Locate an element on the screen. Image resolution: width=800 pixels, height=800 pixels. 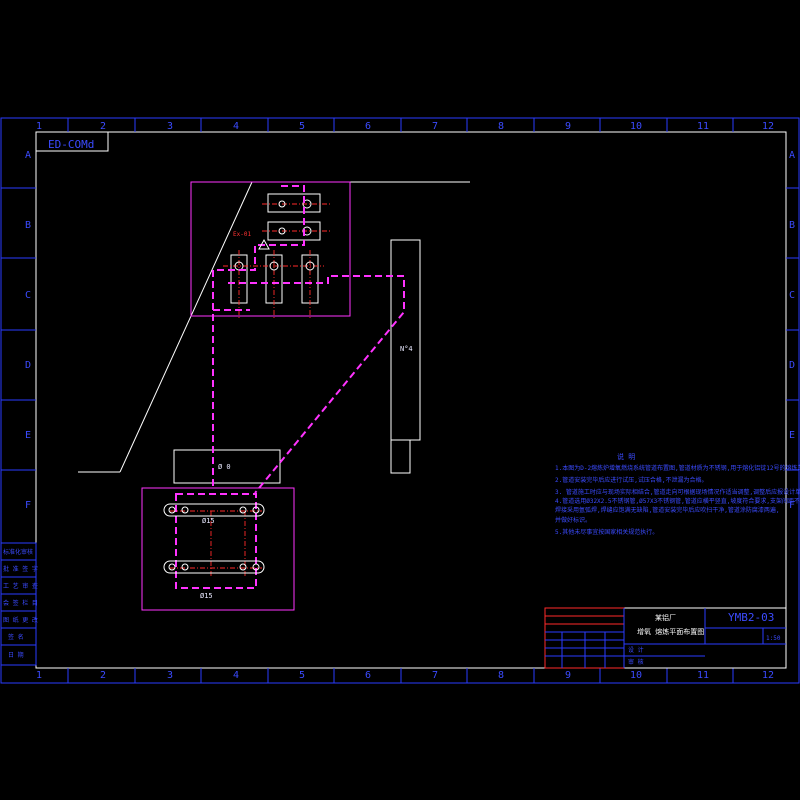
strip-label: 会 签 栏 目 is located at coordinates (20, 603).